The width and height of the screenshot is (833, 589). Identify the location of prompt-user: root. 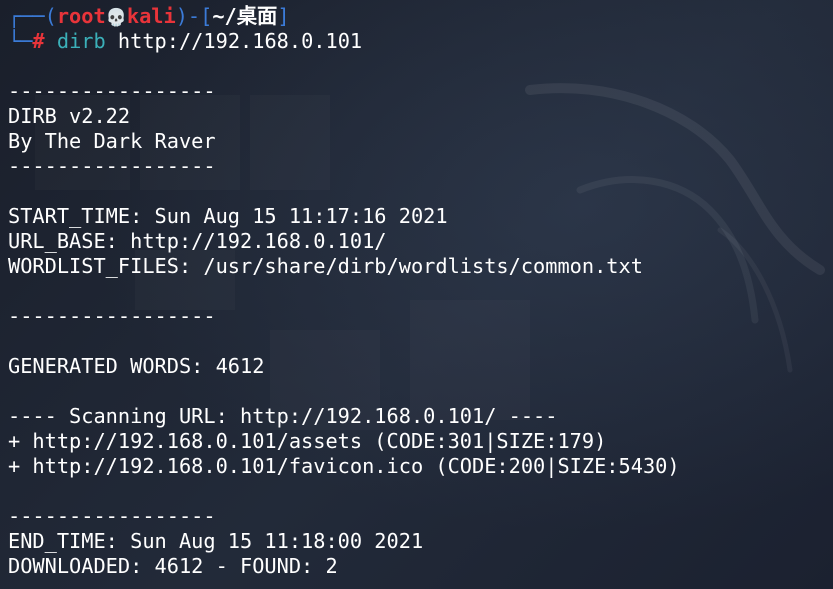
(81, 16).